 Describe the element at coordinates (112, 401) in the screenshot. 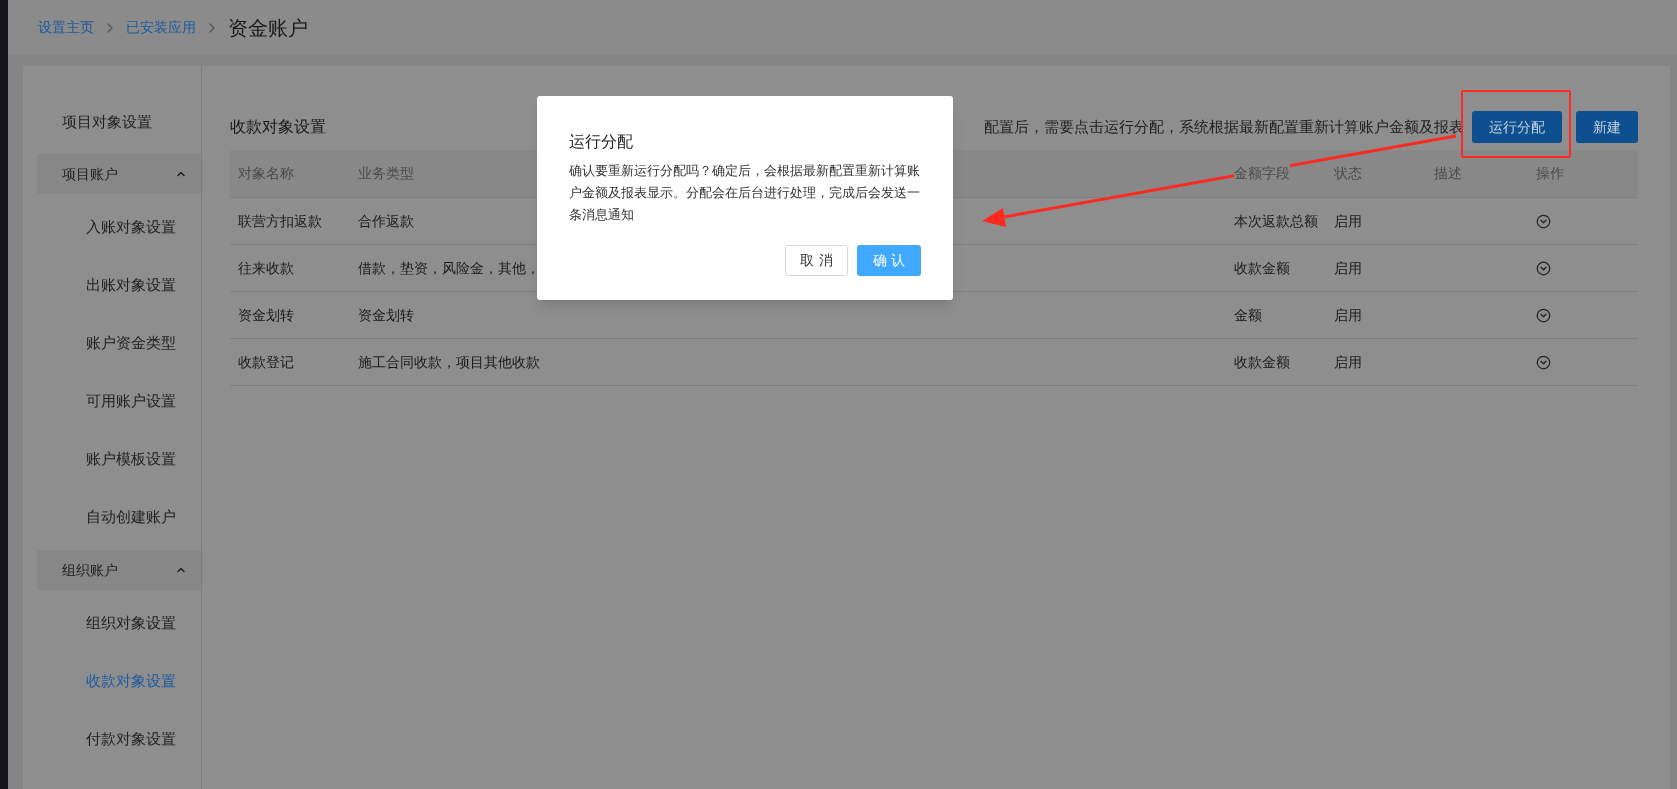

I see `sidebar-item: 可用账户设置` at that location.